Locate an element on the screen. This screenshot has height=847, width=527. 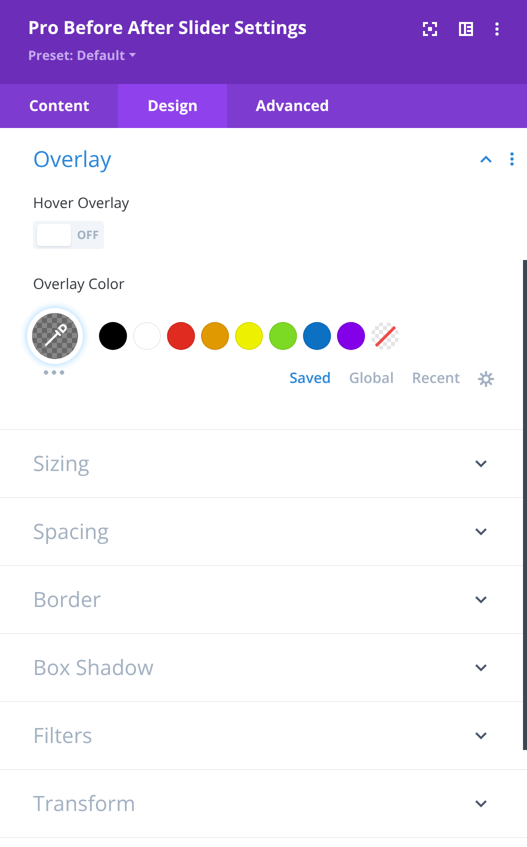
palette-tab: Global is located at coordinates (371, 378).